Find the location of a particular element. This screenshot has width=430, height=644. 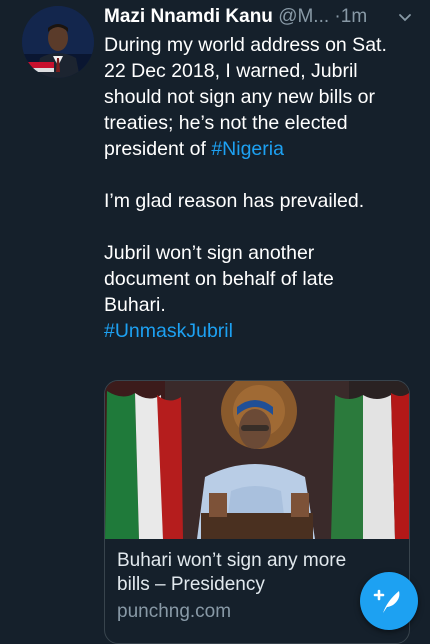

chevron-down-icon is located at coordinates (405, 19).